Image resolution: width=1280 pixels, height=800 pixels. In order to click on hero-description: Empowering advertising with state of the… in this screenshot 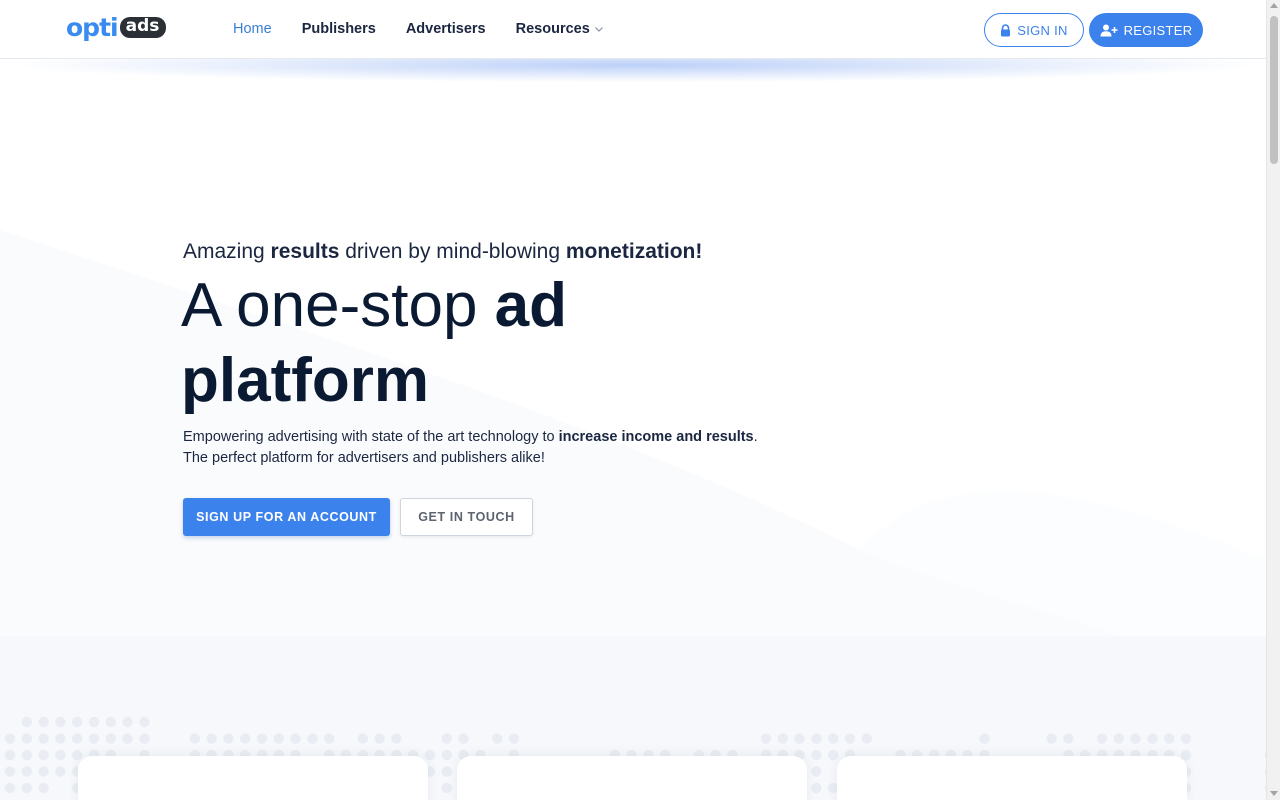, I will do `click(493, 448)`.